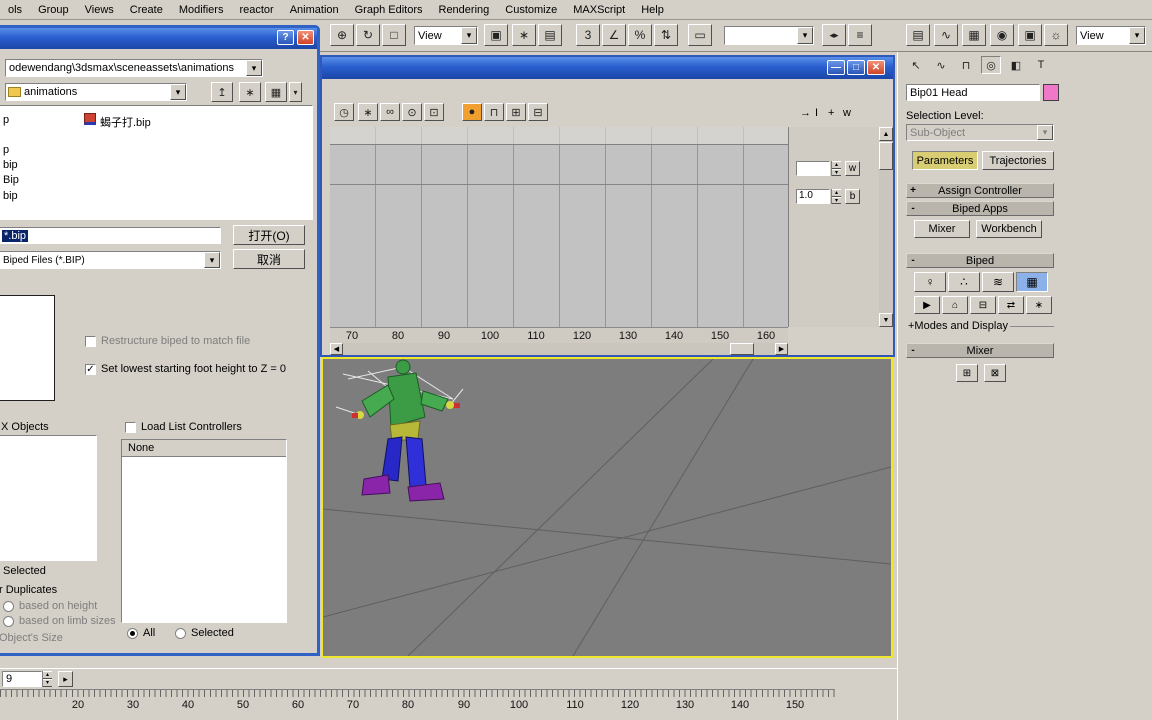  What do you see at coordinates (983, 305) in the screenshot?
I see `save-file-icon: ⊟` at bounding box center [983, 305].